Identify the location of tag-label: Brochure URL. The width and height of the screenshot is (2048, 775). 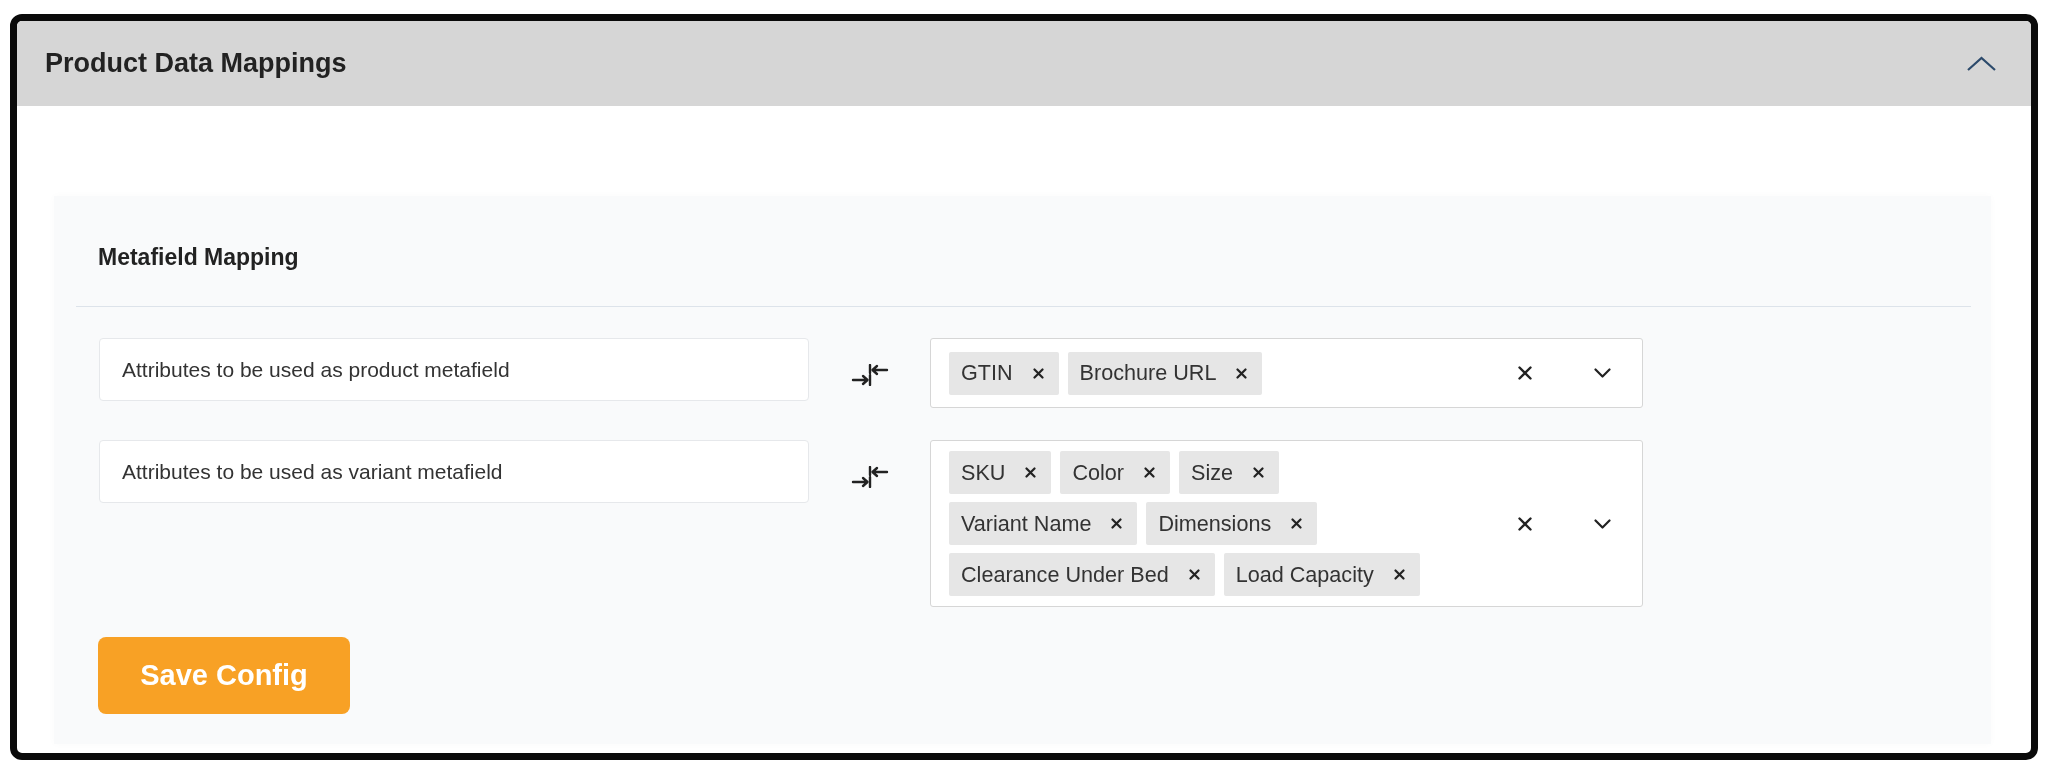
(1148, 373).